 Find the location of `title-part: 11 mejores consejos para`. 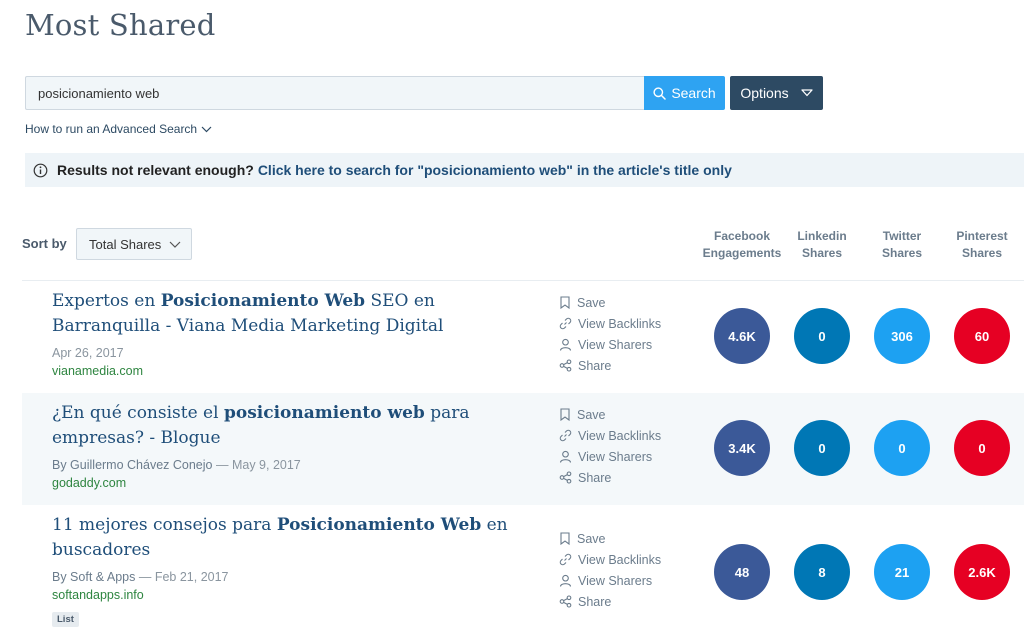

title-part: 11 mejores consejos para is located at coordinates (164, 525).